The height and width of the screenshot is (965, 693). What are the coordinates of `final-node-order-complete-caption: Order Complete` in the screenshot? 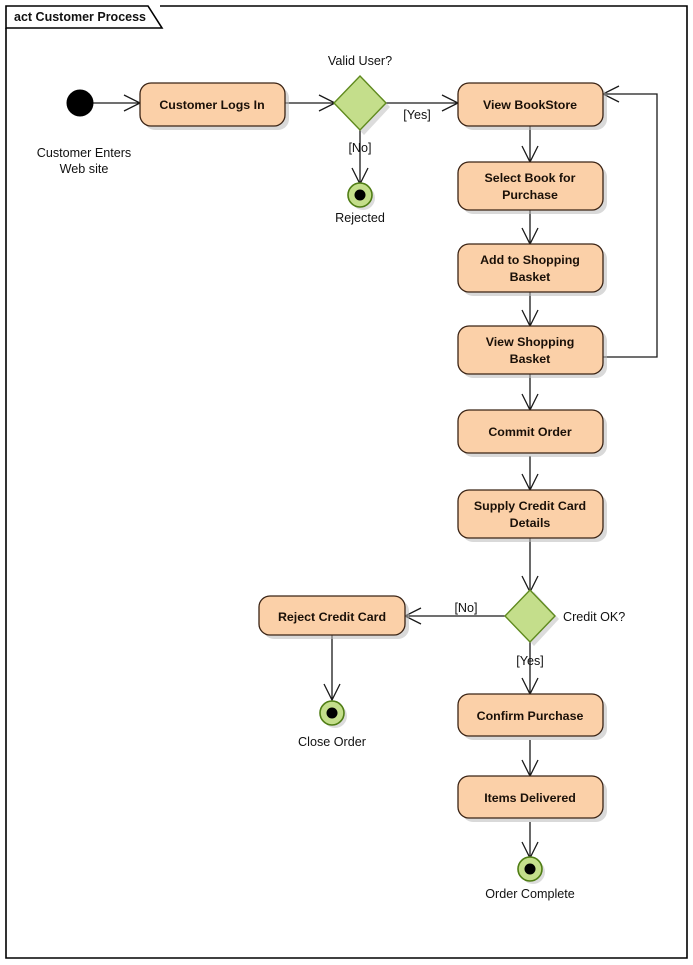 It's located at (530, 894).